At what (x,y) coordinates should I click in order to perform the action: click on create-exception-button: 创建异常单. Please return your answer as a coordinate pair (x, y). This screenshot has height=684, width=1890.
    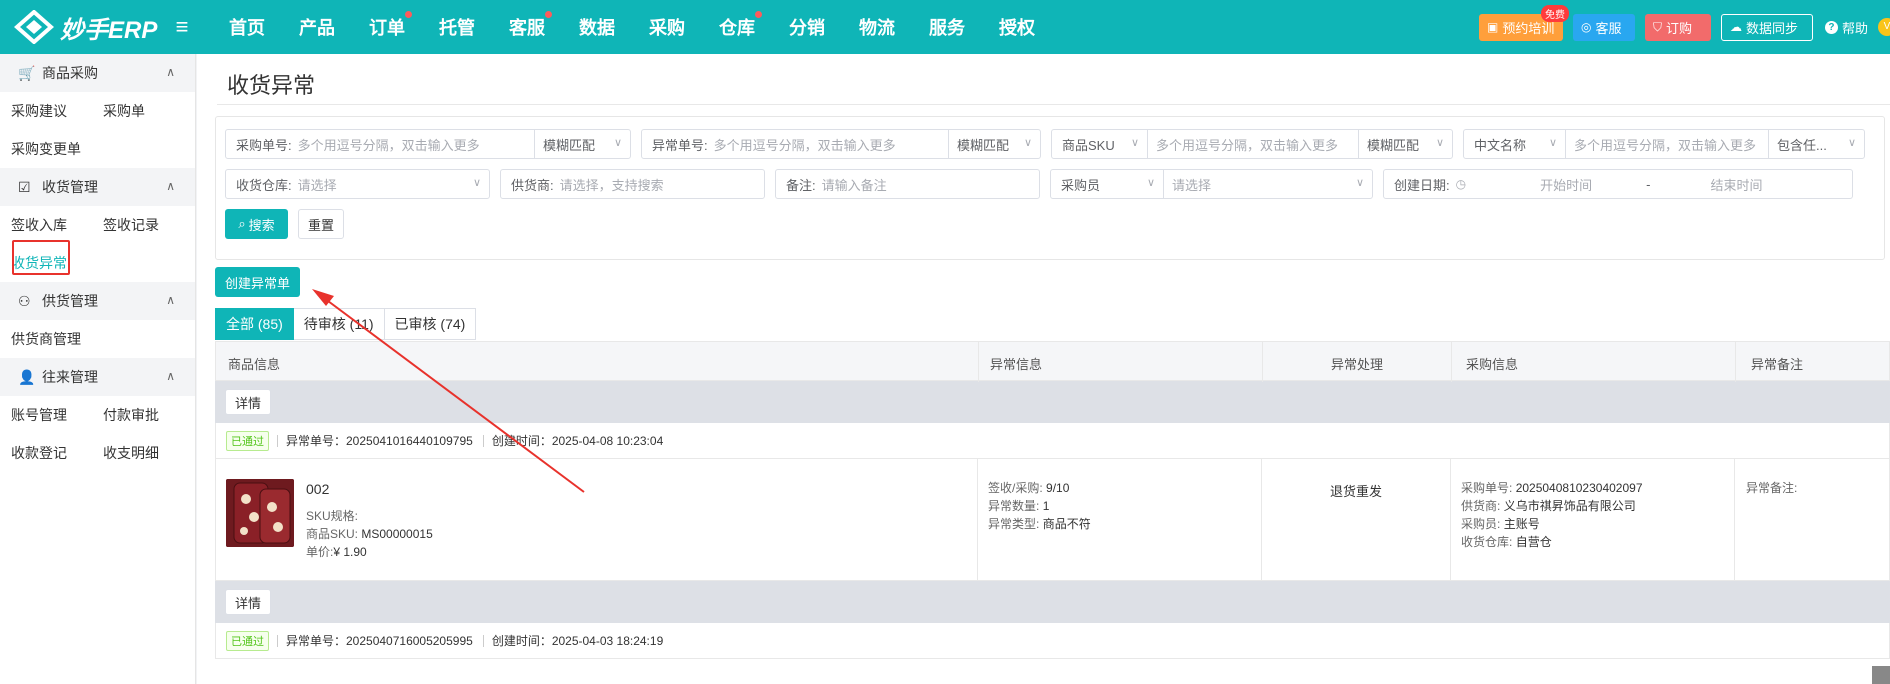
    Looking at the image, I should click on (257, 282).